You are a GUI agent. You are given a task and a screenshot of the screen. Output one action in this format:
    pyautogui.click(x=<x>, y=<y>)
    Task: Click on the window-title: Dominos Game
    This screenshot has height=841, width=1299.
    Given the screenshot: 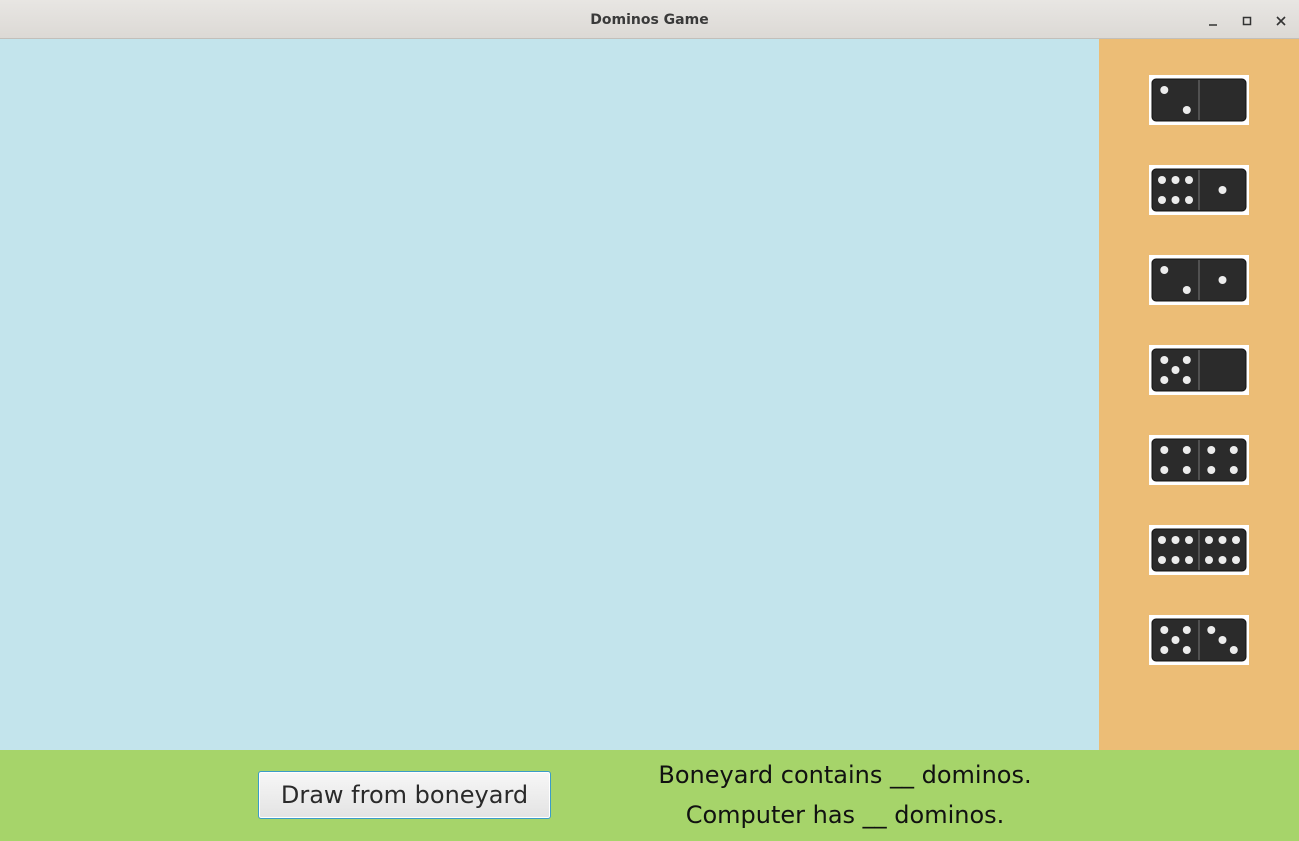 What is the action you would take?
    pyautogui.click(x=649, y=20)
    